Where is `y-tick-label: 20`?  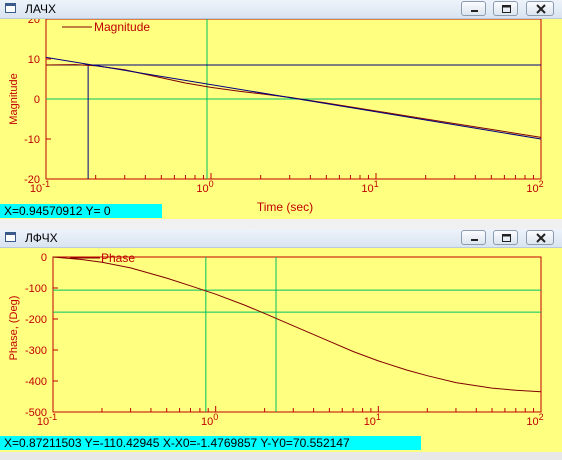 y-tick-label: 20 is located at coordinates (34, 22).